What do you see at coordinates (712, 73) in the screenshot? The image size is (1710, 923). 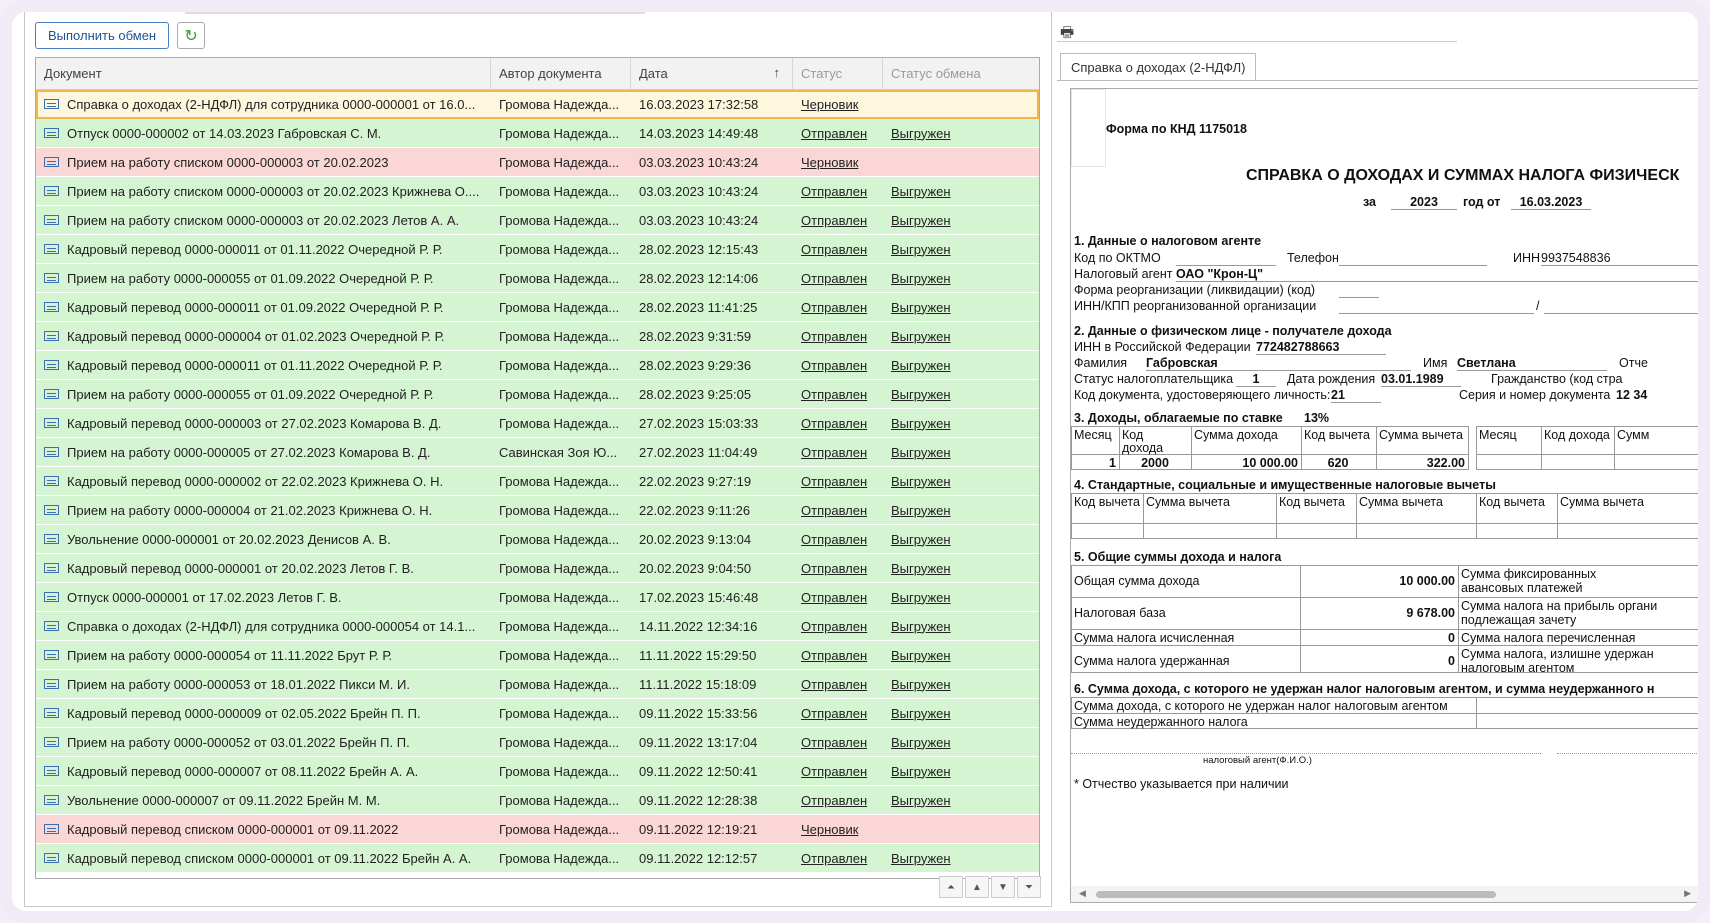 I see `column-header-date: Дата ↑` at bounding box center [712, 73].